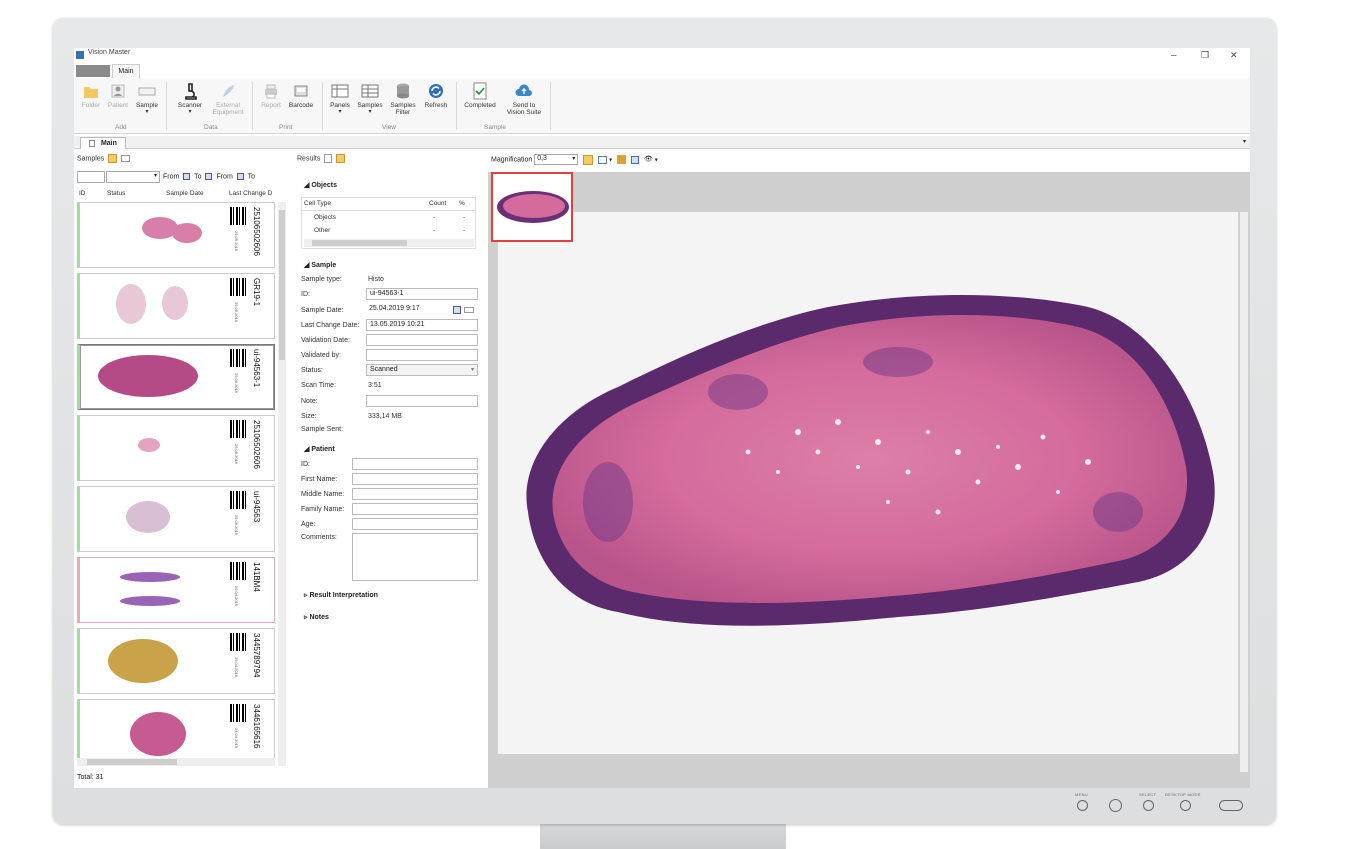 This screenshot has height=849, width=1352. I want to click on viewer-scrollbar, so click(1244, 492).